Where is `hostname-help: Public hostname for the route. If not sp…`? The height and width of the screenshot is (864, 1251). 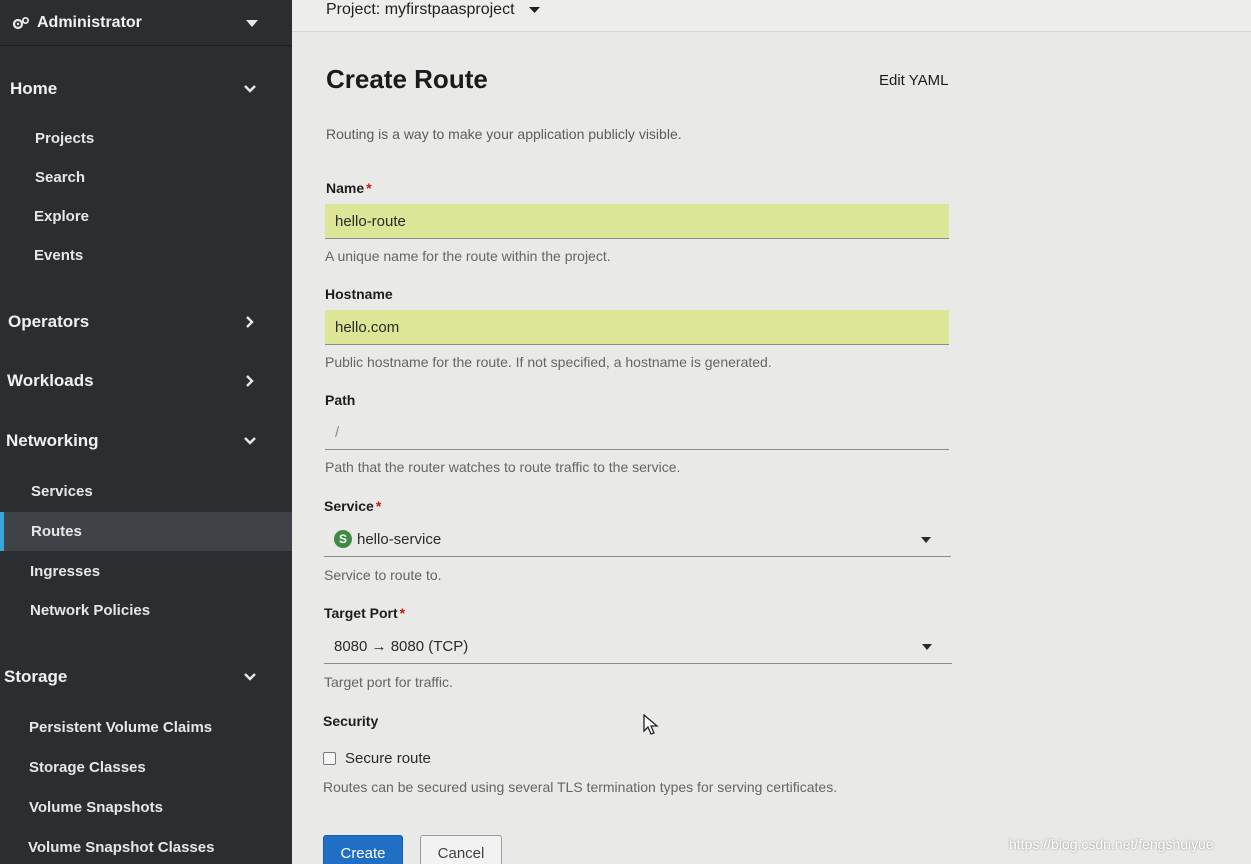
hostname-help: Public hostname for the route. If not sp… is located at coordinates (548, 362).